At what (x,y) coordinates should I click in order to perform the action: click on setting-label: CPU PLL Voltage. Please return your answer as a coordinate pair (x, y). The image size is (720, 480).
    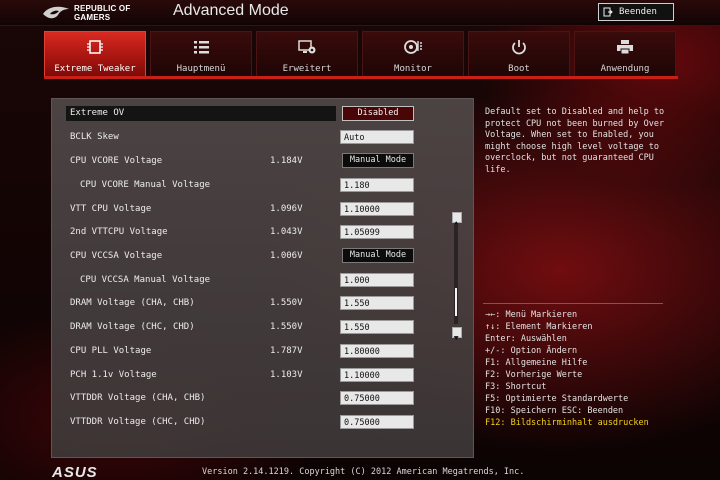
    Looking at the image, I should click on (111, 351).